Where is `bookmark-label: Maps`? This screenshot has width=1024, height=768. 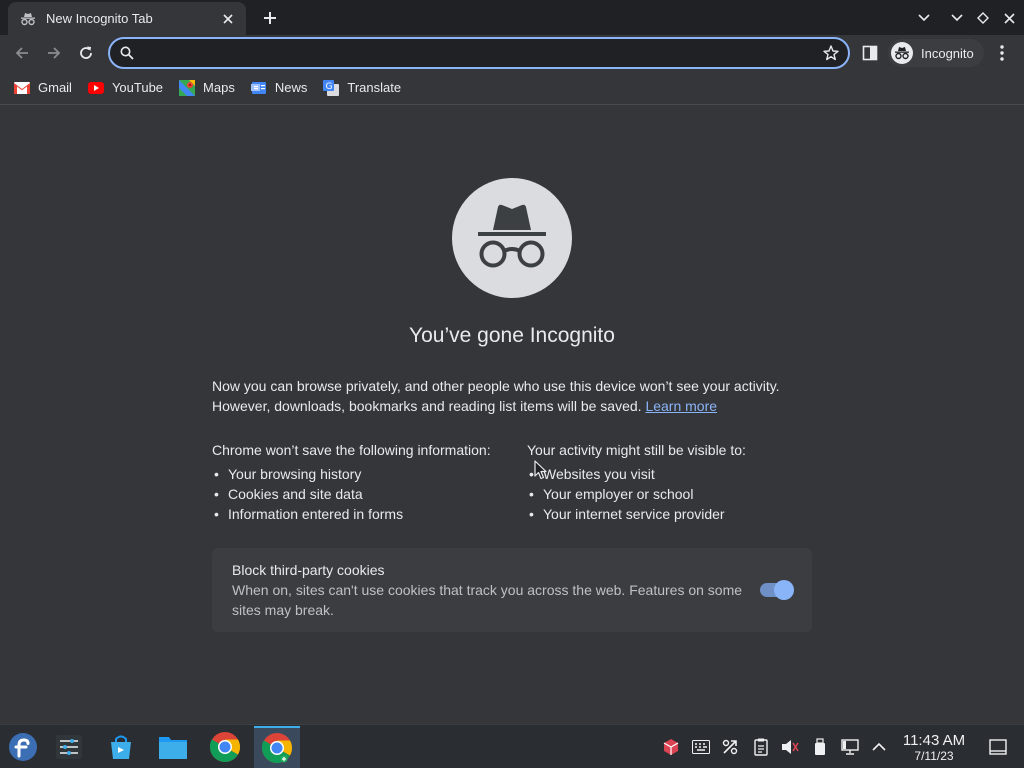 bookmark-label: Maps is located at coordinates (219, 87).